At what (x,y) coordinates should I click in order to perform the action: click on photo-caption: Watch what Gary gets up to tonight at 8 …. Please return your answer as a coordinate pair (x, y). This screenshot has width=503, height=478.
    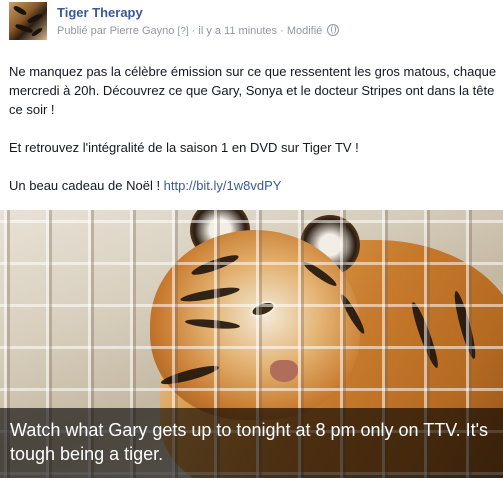
    Looking at the image, I should click on (249, 442).